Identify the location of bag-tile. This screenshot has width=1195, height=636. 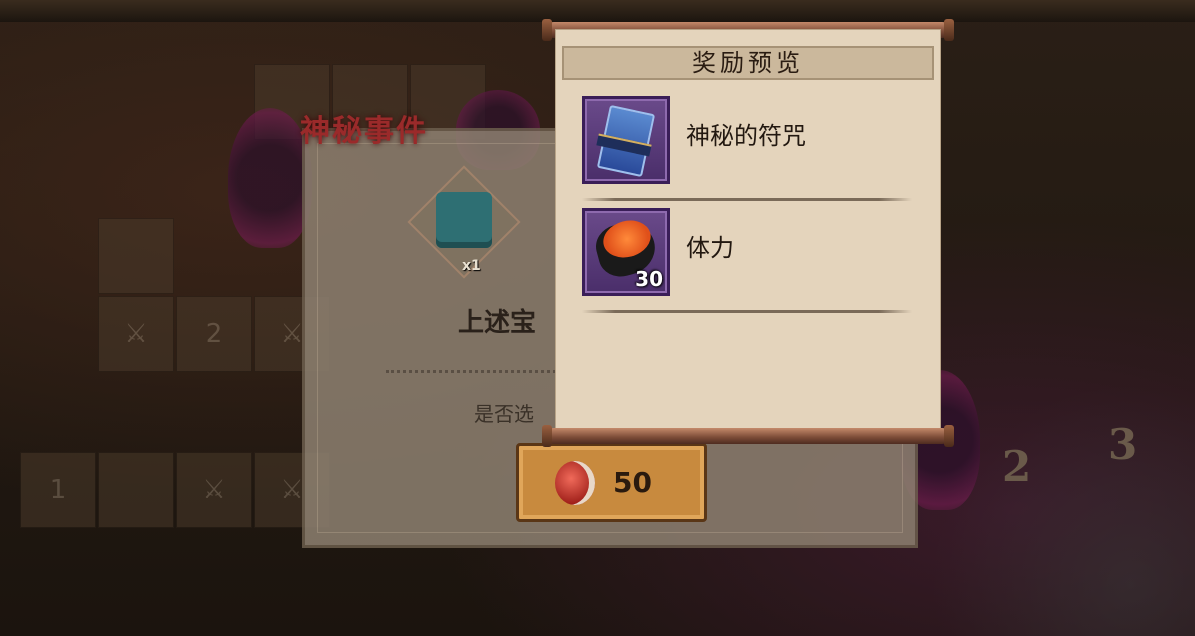
(136, 490).